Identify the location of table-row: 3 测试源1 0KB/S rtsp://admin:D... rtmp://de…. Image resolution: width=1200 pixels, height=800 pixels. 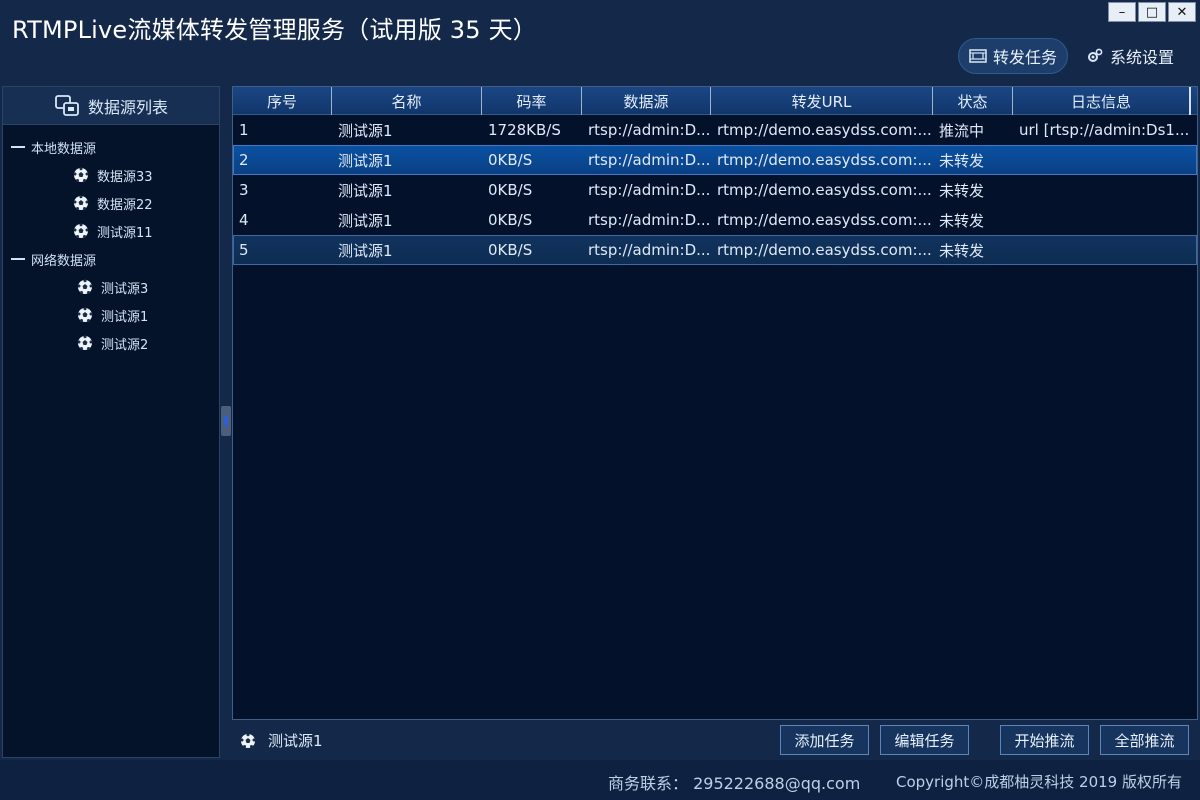
(715, 190).